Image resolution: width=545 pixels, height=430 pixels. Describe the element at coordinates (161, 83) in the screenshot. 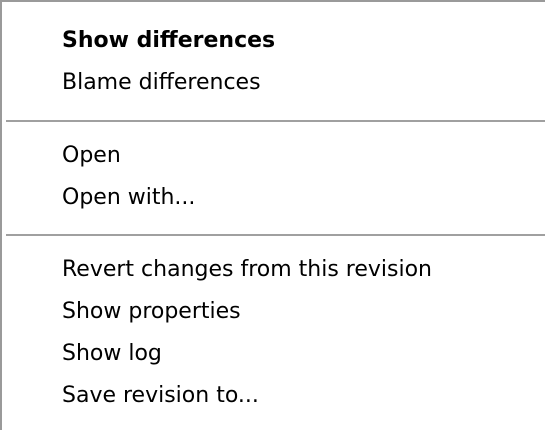

I see `menu-item-blame-differences: Blame differences` at that location.